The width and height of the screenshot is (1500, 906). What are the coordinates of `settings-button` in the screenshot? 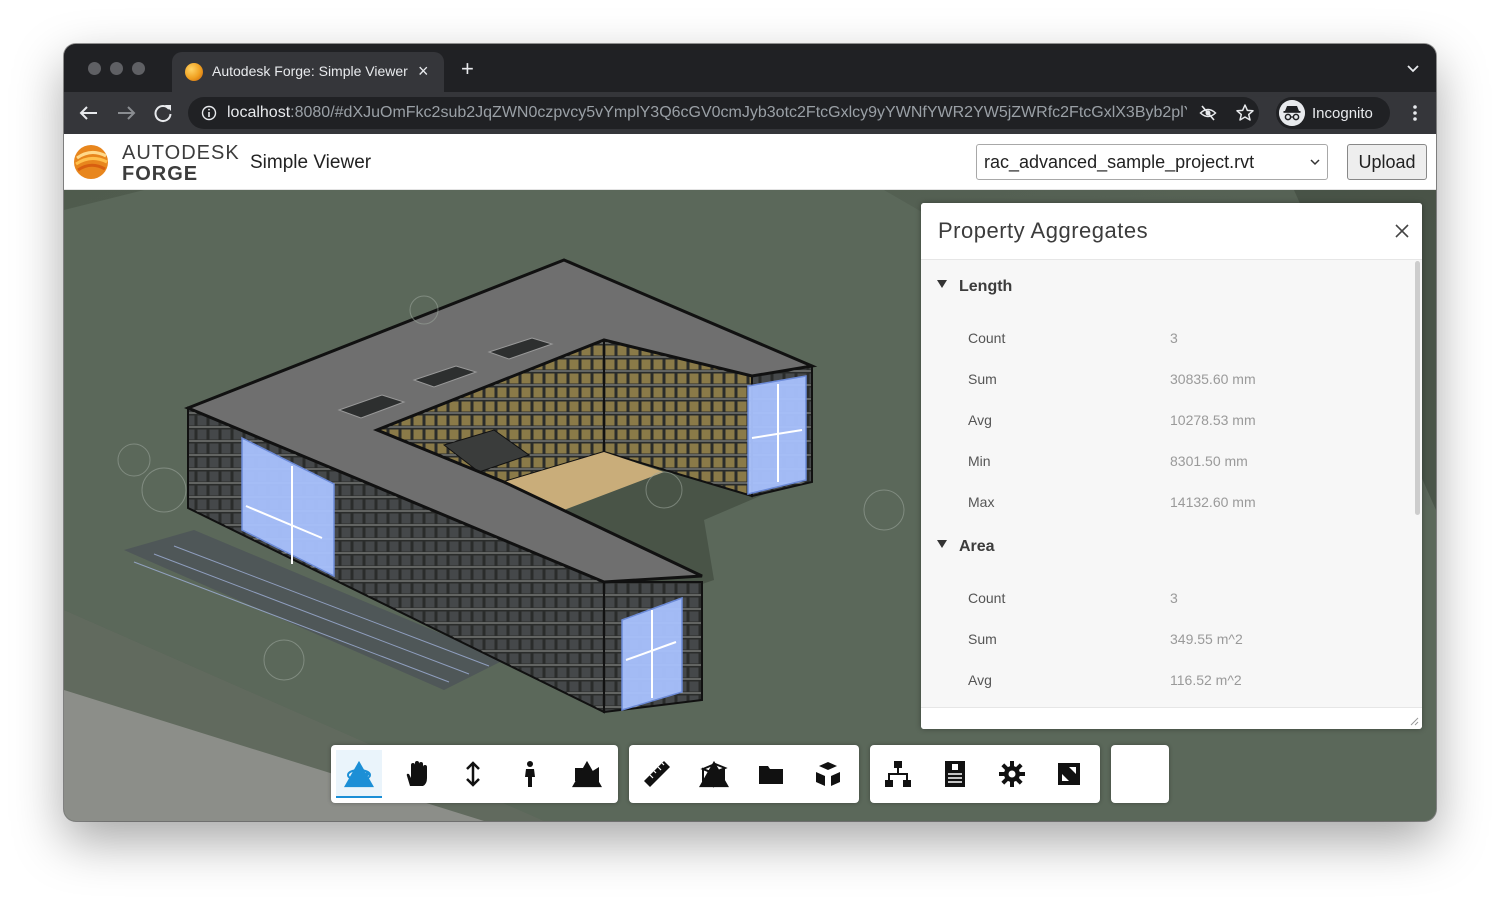 It's located at (1012, 774).